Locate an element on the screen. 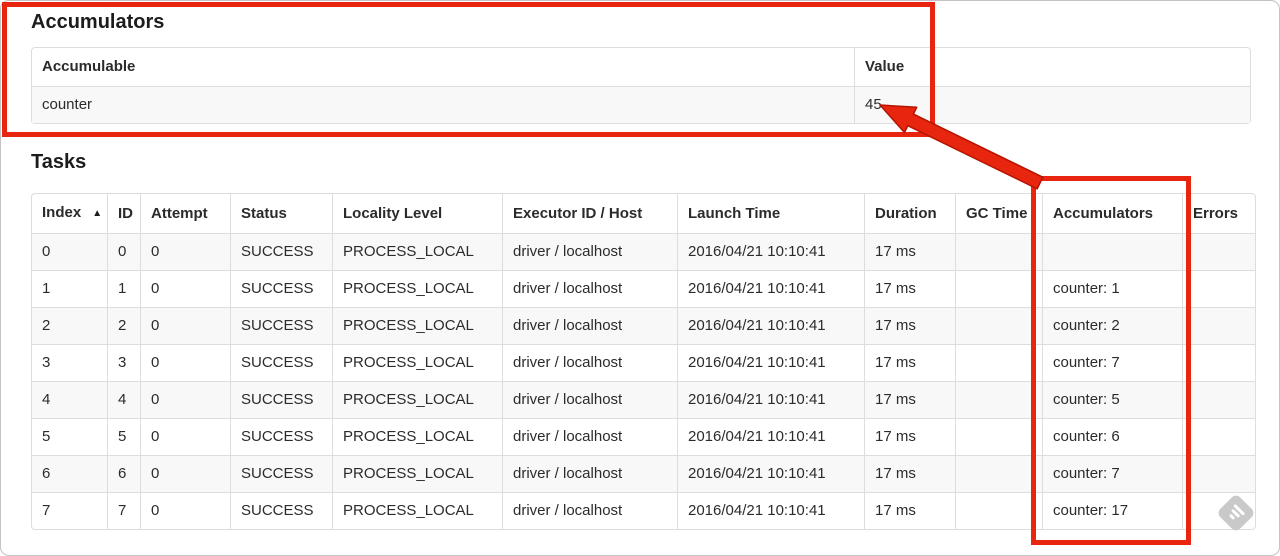 This screenshot has width=1280, height=556. table-row: counter 45 is located at coordinates (641, 104).